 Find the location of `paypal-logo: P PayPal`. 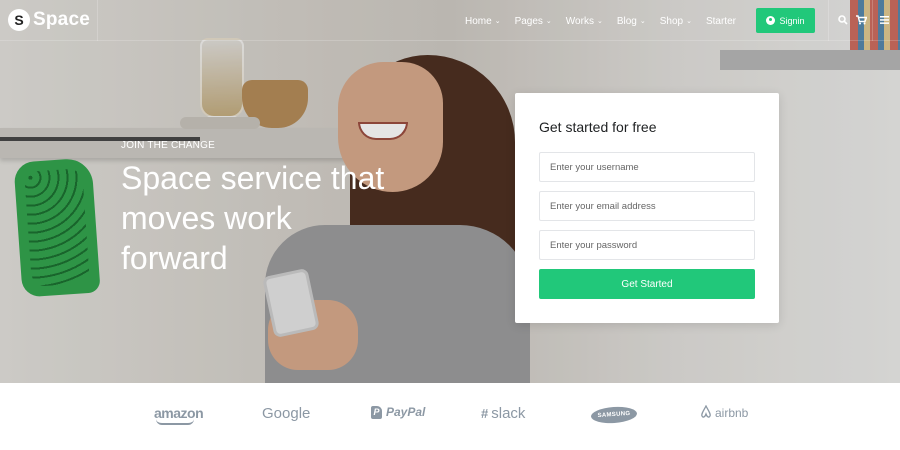

paypal-logo: P PayPal is located at coordinates (398, 412).